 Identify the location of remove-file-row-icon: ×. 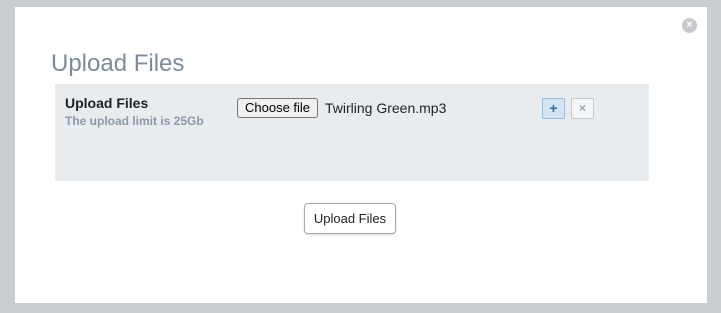
(582, 108).